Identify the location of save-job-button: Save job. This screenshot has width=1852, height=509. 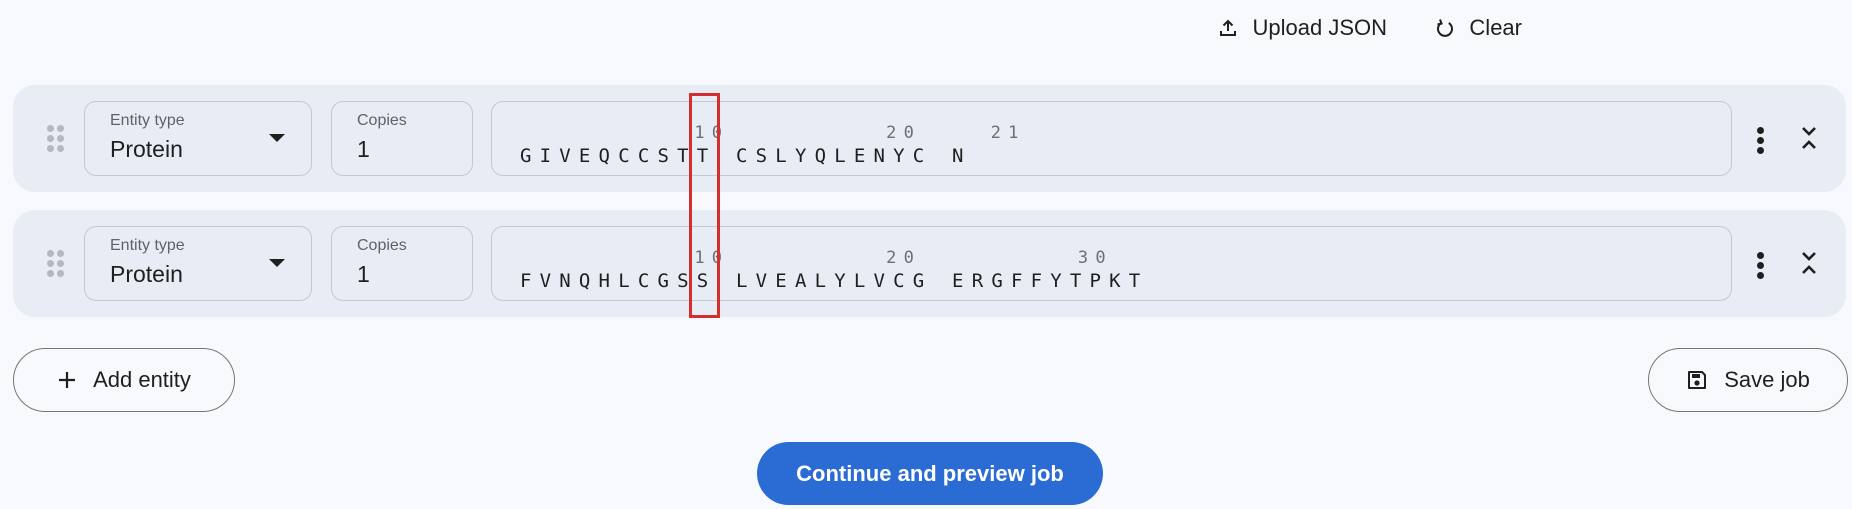
(1748, 380).